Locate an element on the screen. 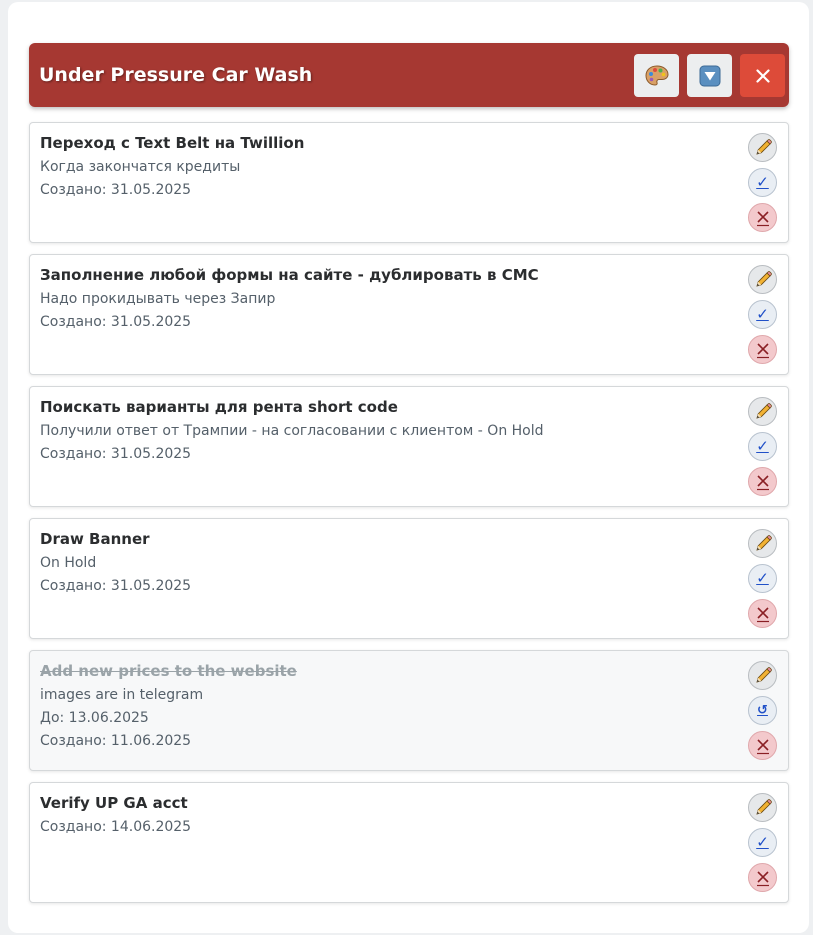 The width and height of the screenshot is (813, 935). palette-icon is located at coordinates (656, 75).